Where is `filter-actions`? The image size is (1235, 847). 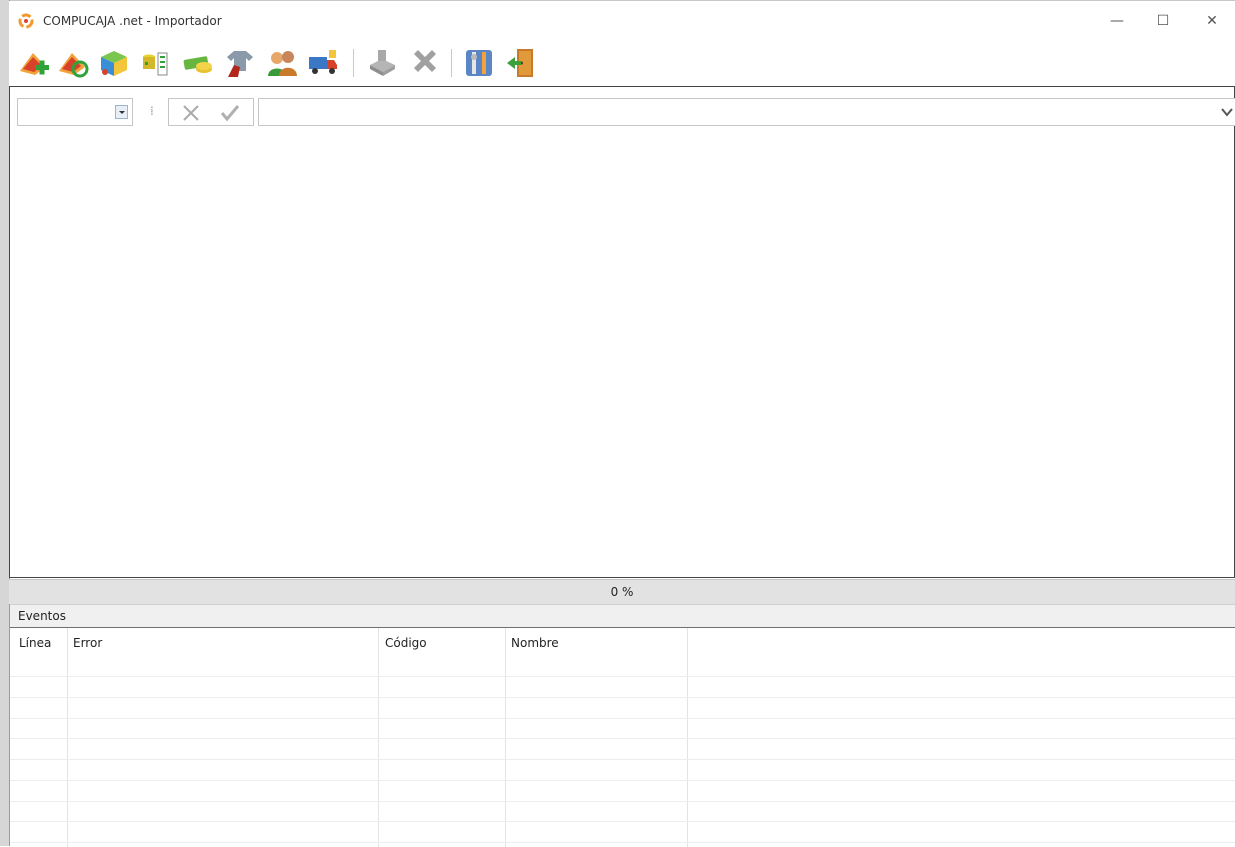
filter-actions is located at coordinates (211, 112).